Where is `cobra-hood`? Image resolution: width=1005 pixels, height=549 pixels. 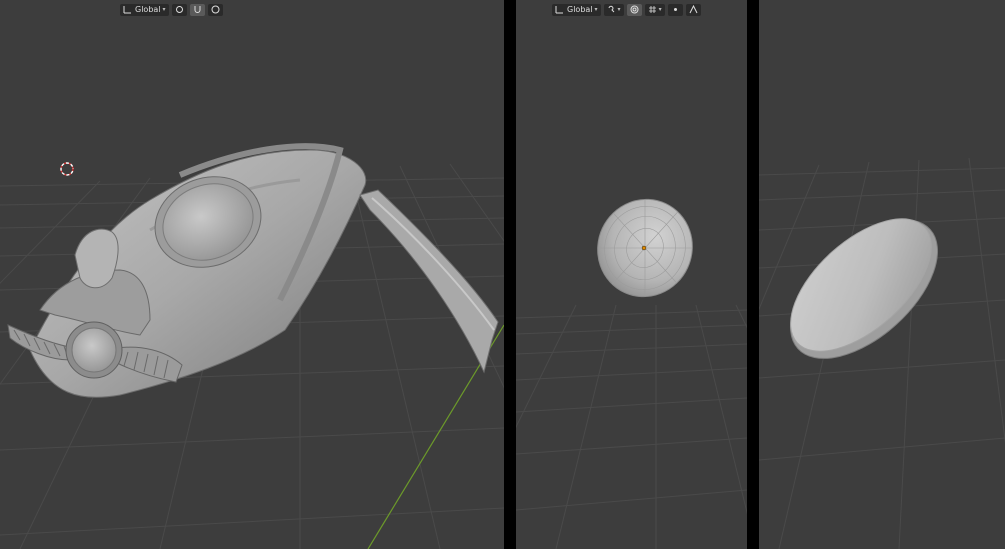
cobra-hood is located at coordinates (96, 258).